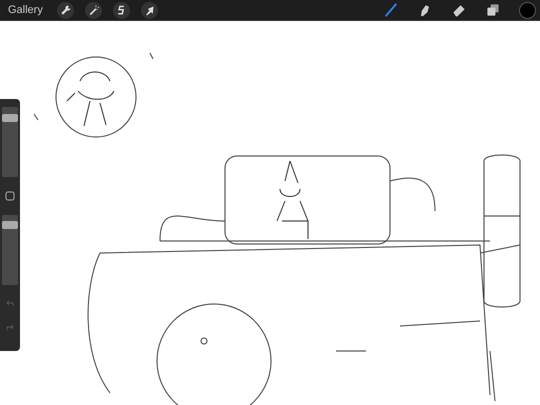  Describe the element at coordinates (65, 10) in the screenshot. I see `wrench-icon` at that location.